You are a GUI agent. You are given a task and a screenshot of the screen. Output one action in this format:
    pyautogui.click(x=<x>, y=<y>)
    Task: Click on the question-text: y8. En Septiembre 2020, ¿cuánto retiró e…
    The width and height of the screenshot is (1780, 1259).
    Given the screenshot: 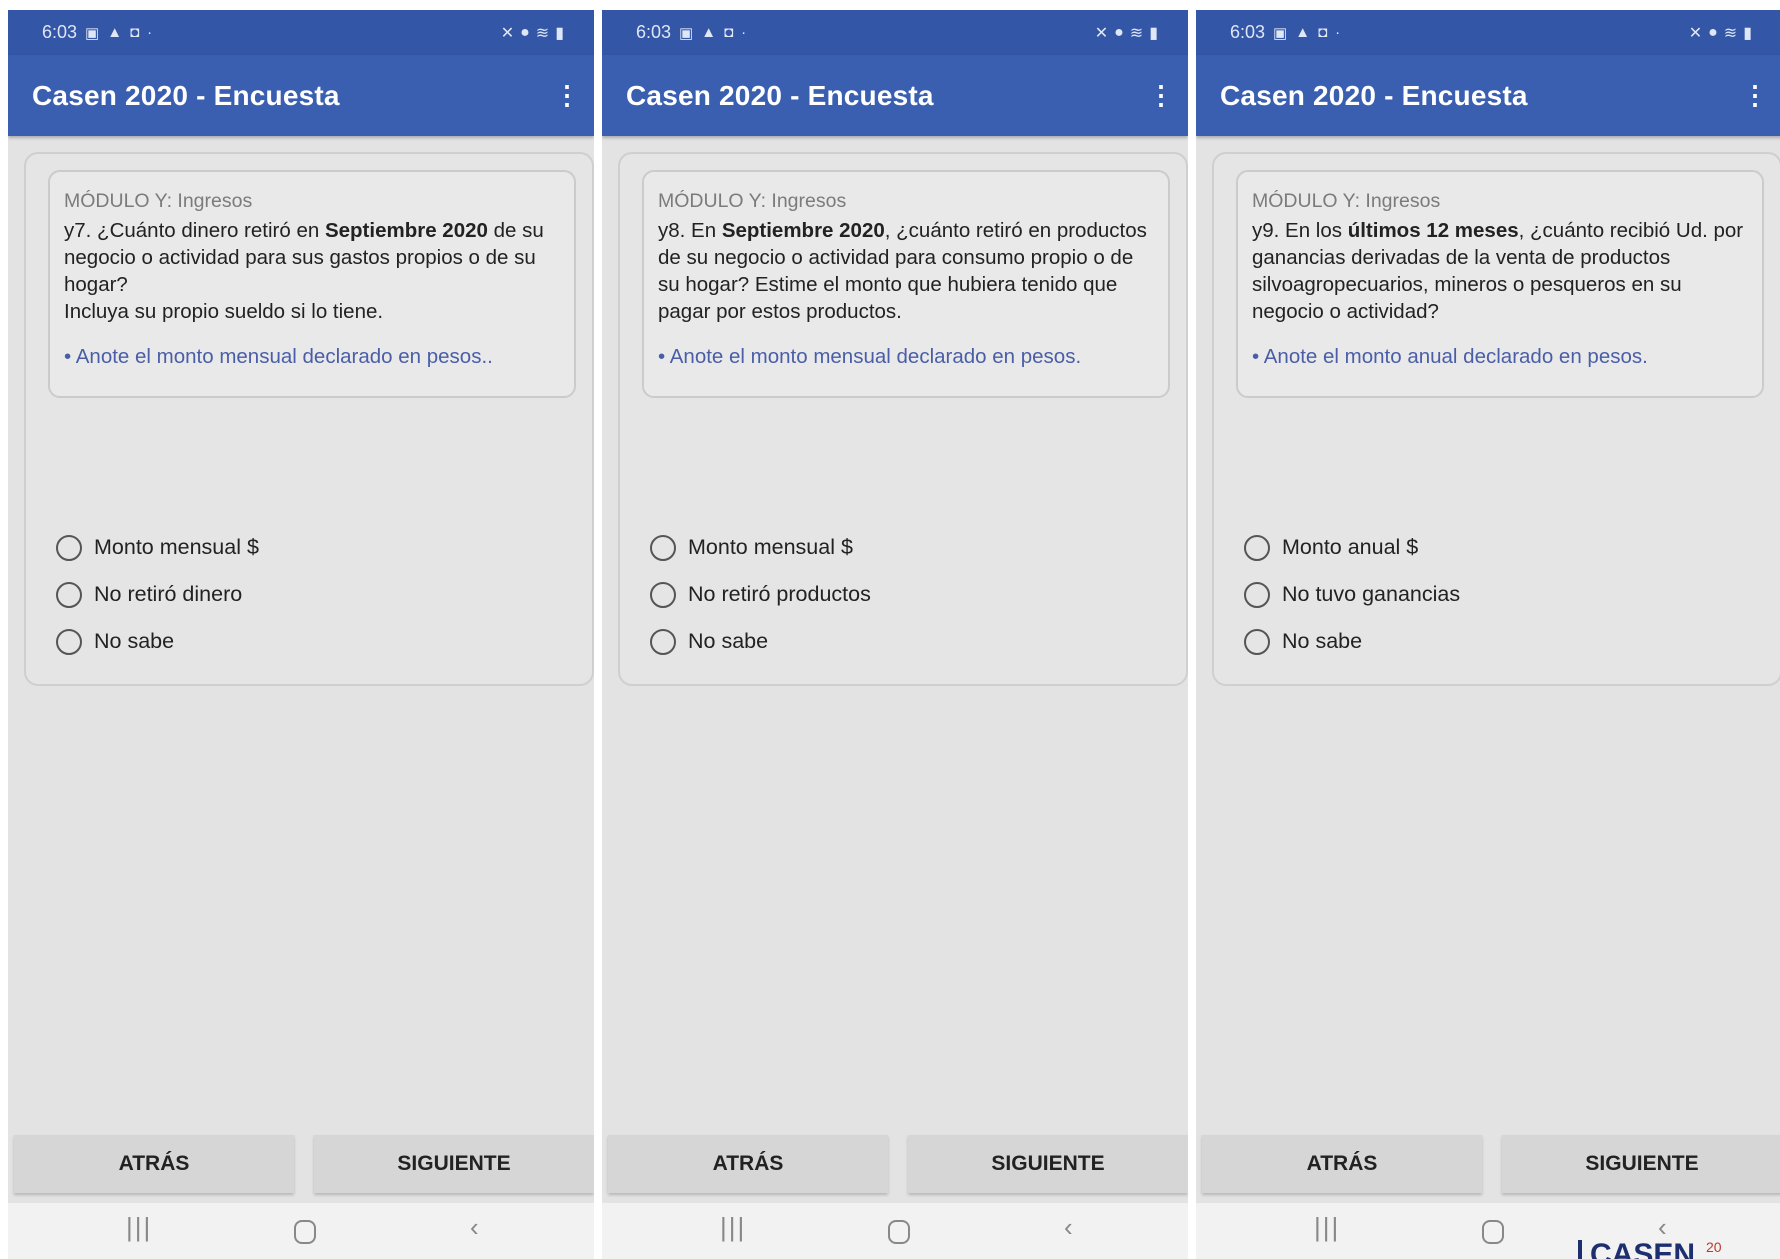 What is the action you would take?
    pyautogui.click(x=902, y=271)
    